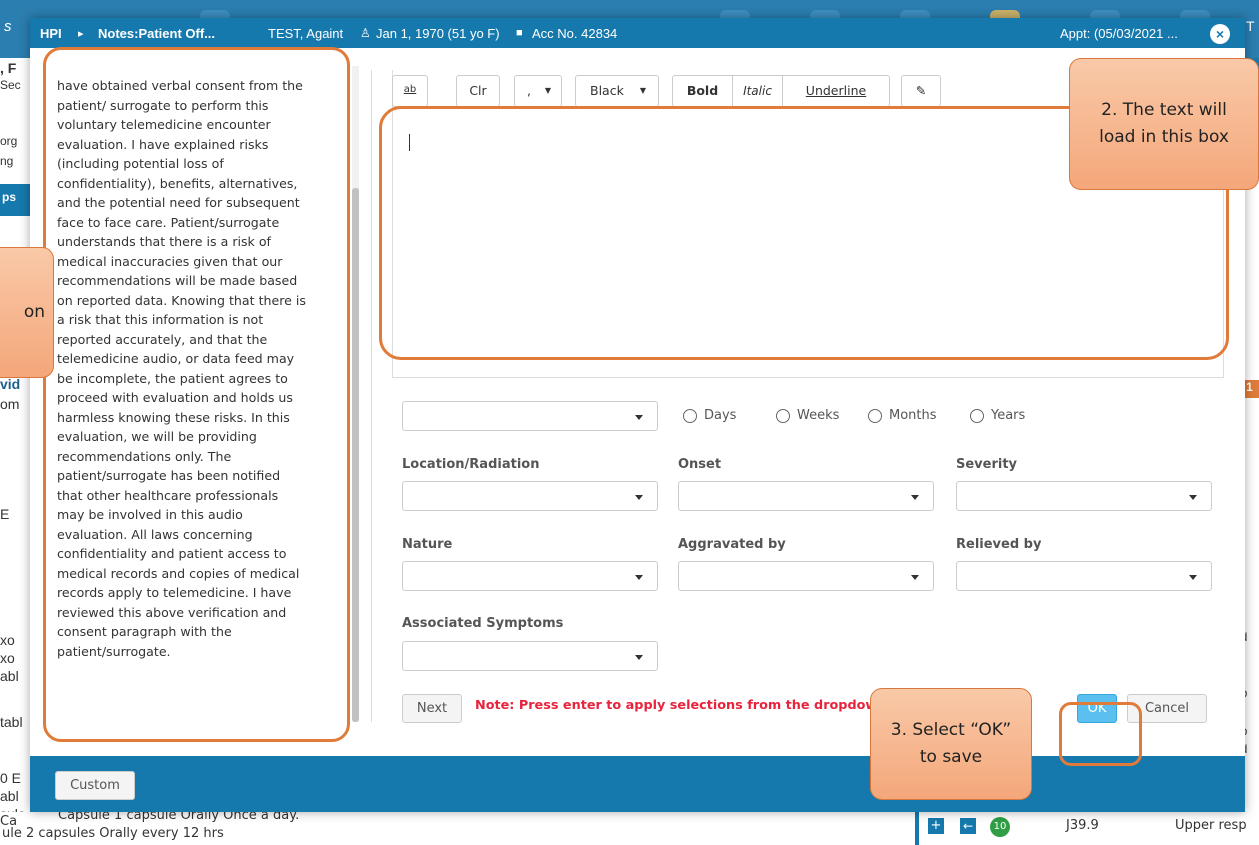 The height and width of the screenshot is (845, 1259). Describe the element at coordinates (5, 514) in the screenshot. I see `bg-fragment: E` at that location.